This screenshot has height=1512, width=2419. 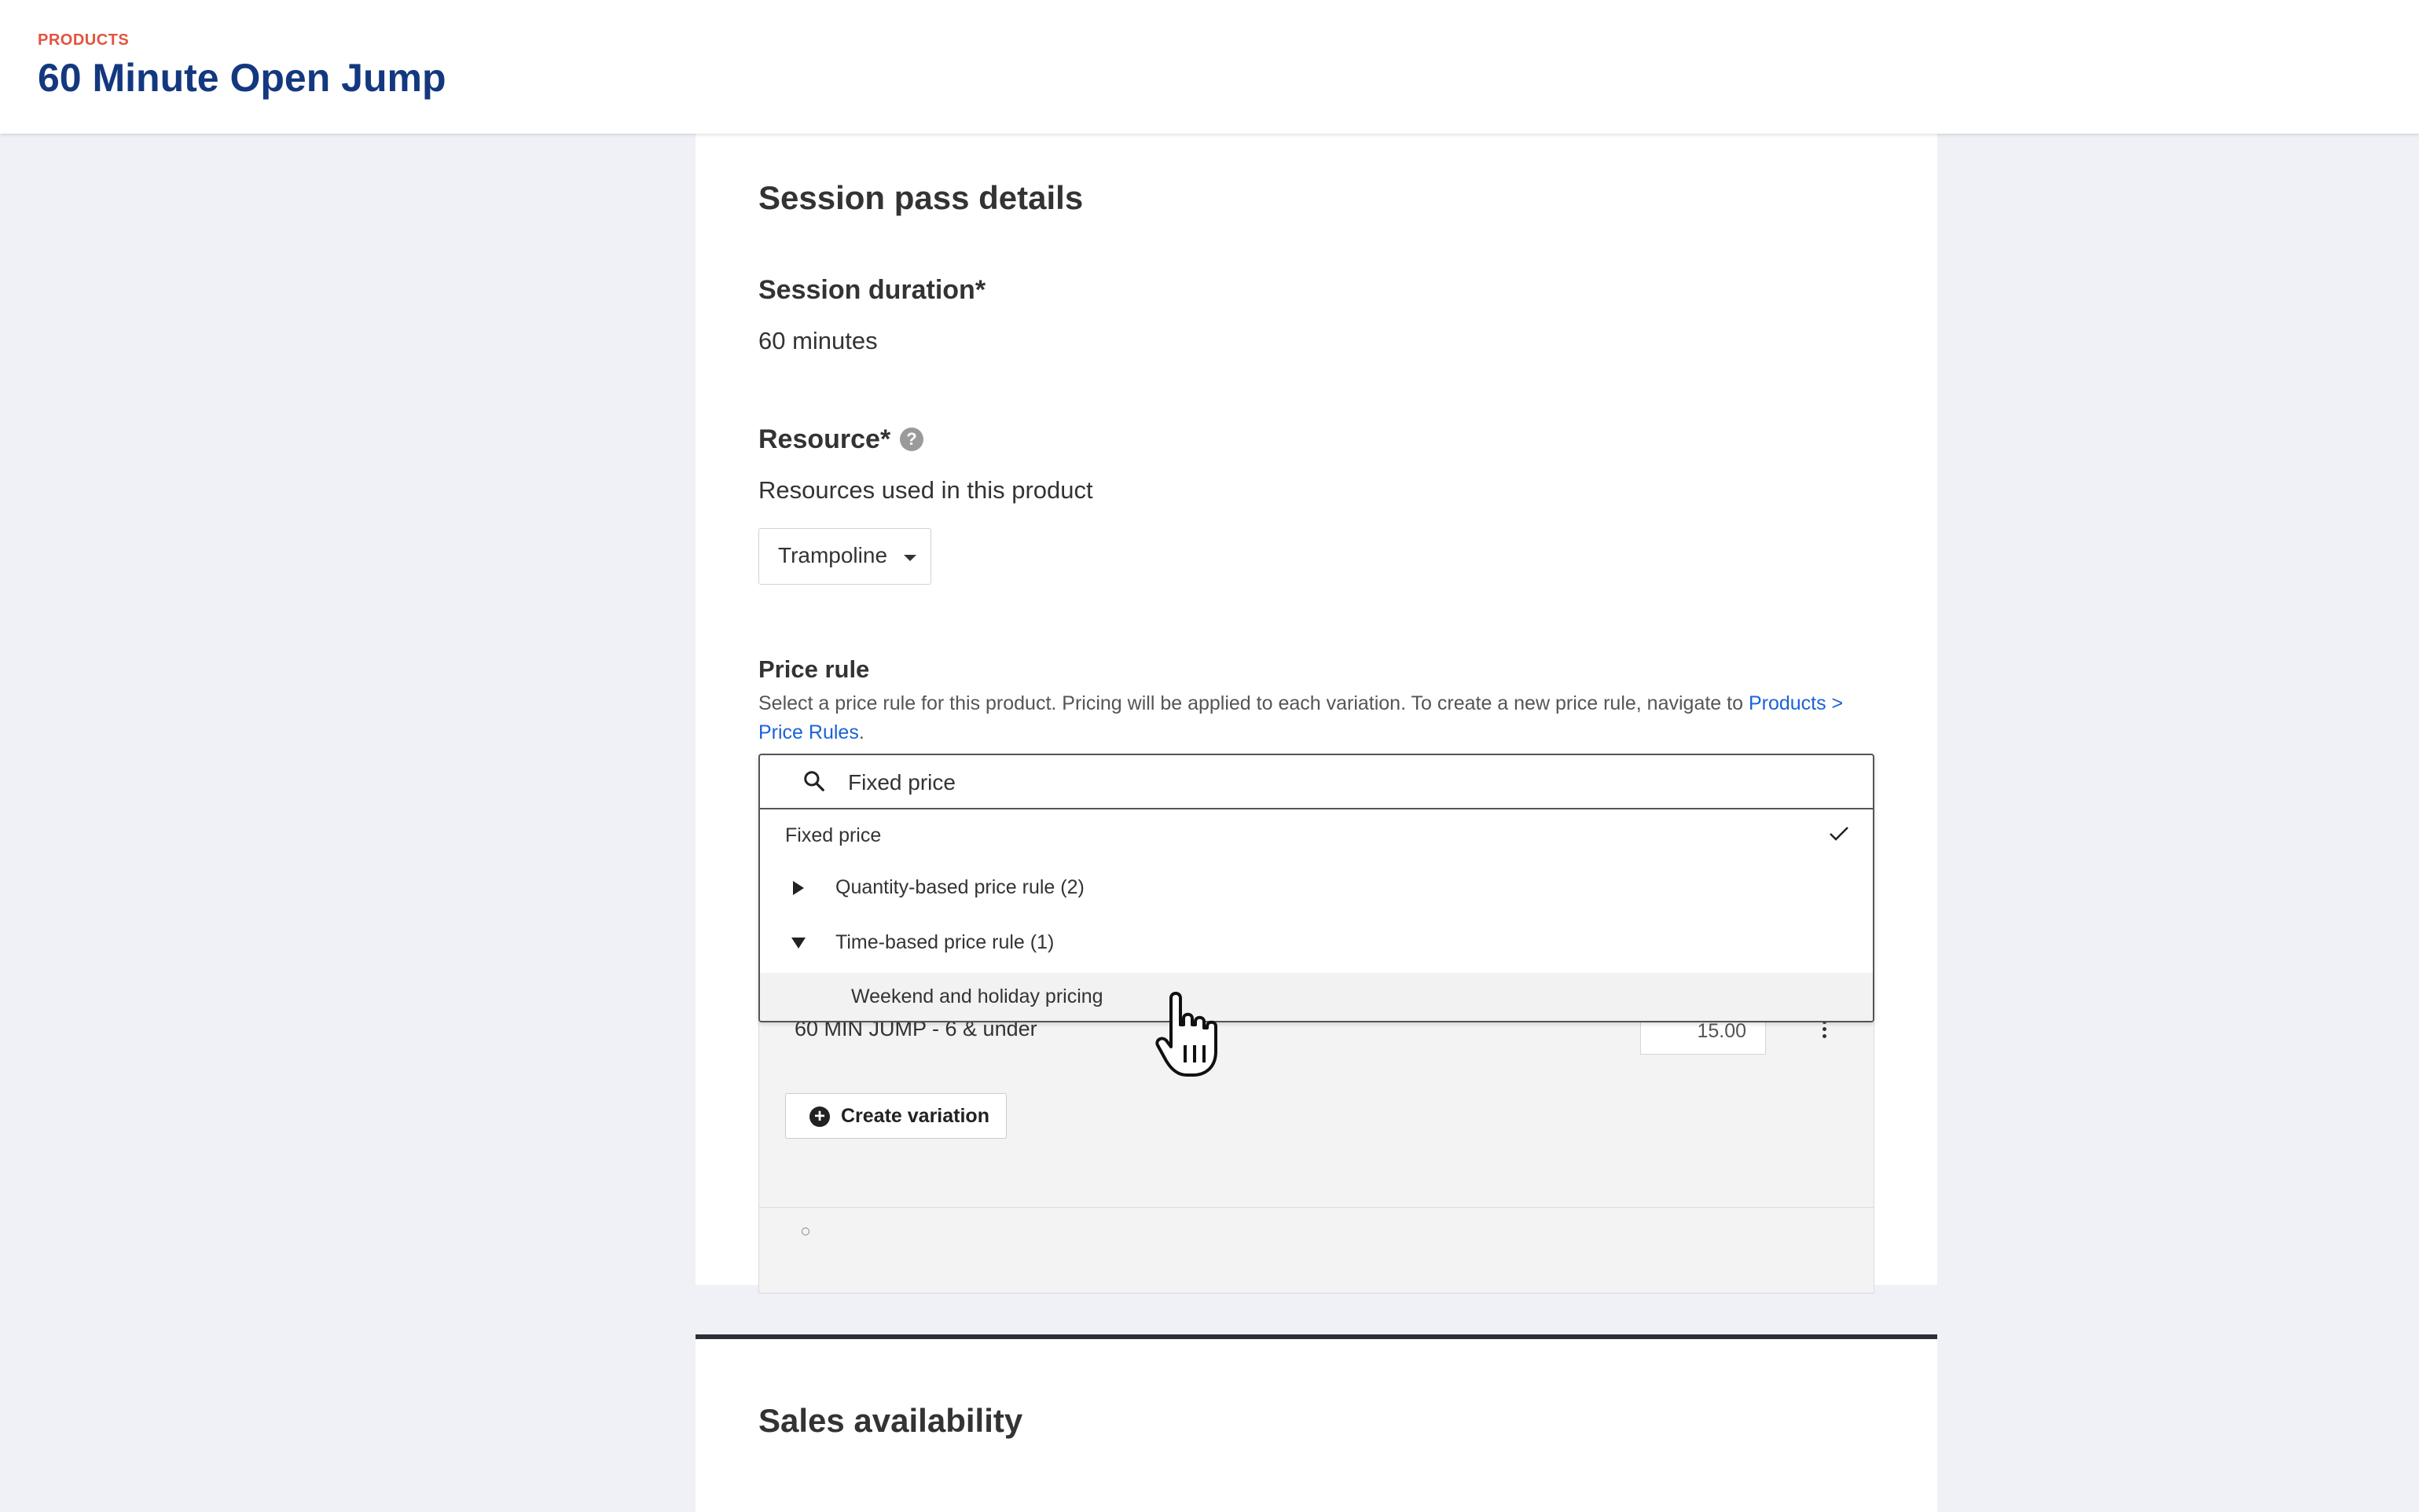 I want to click on option-label: Weekend and holiday pricing, so click(x=977, y=996).